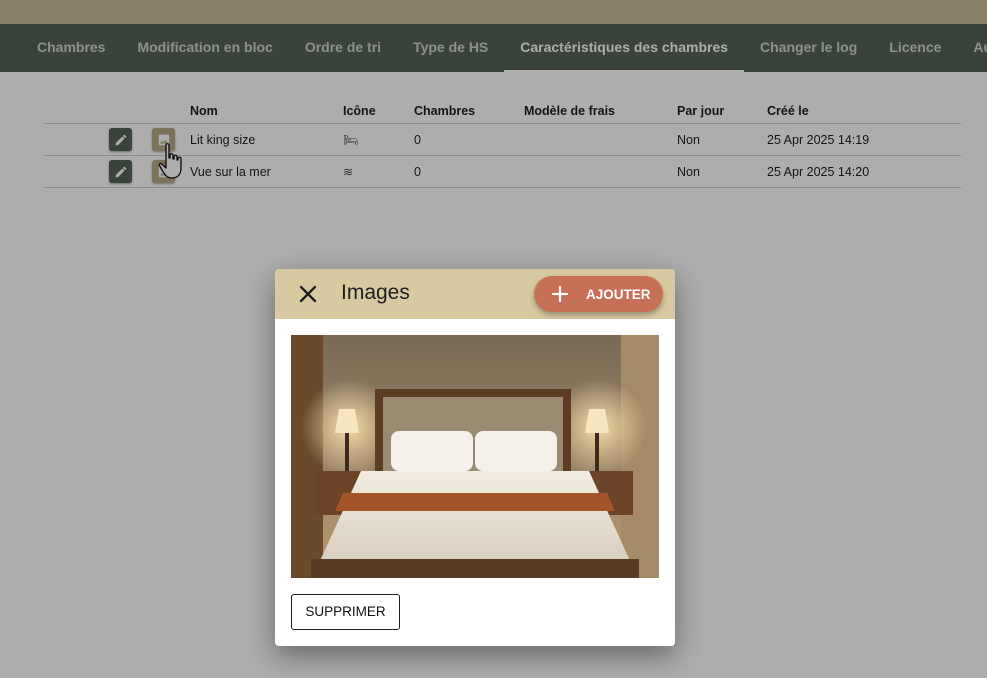 The height and width of the screenshot is (678, 987). I want to click on pillow-left, so click(432, 451).